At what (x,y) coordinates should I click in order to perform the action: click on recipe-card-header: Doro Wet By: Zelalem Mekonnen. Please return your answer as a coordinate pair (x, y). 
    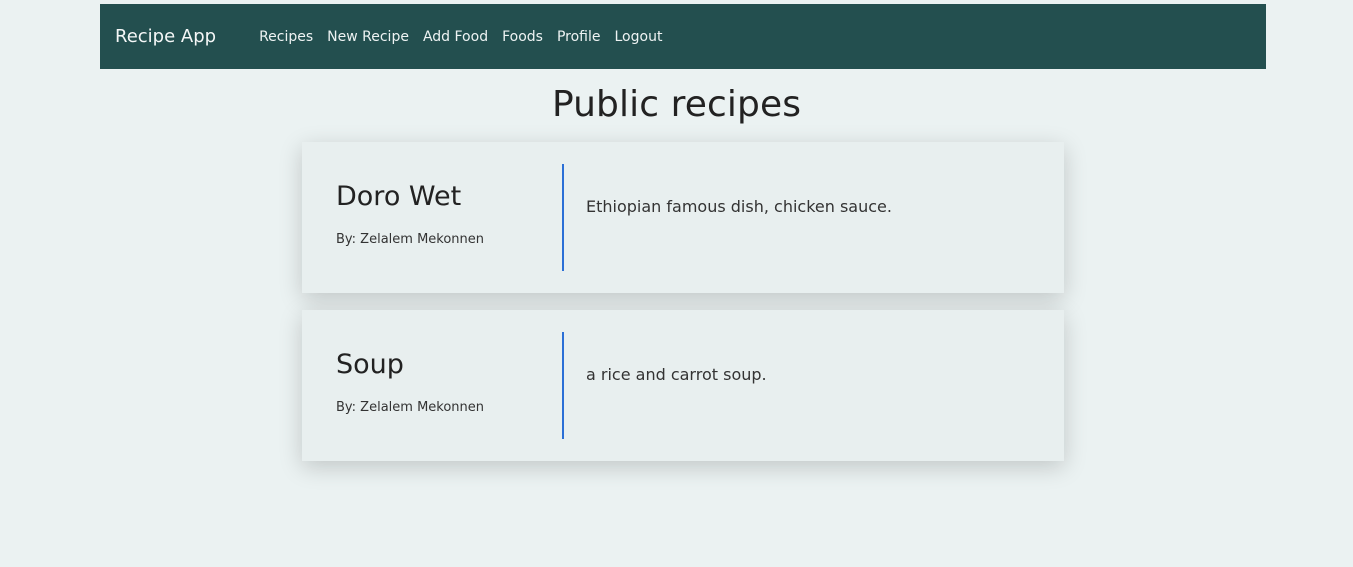
    Looking at the image, I should click on (432, 217).